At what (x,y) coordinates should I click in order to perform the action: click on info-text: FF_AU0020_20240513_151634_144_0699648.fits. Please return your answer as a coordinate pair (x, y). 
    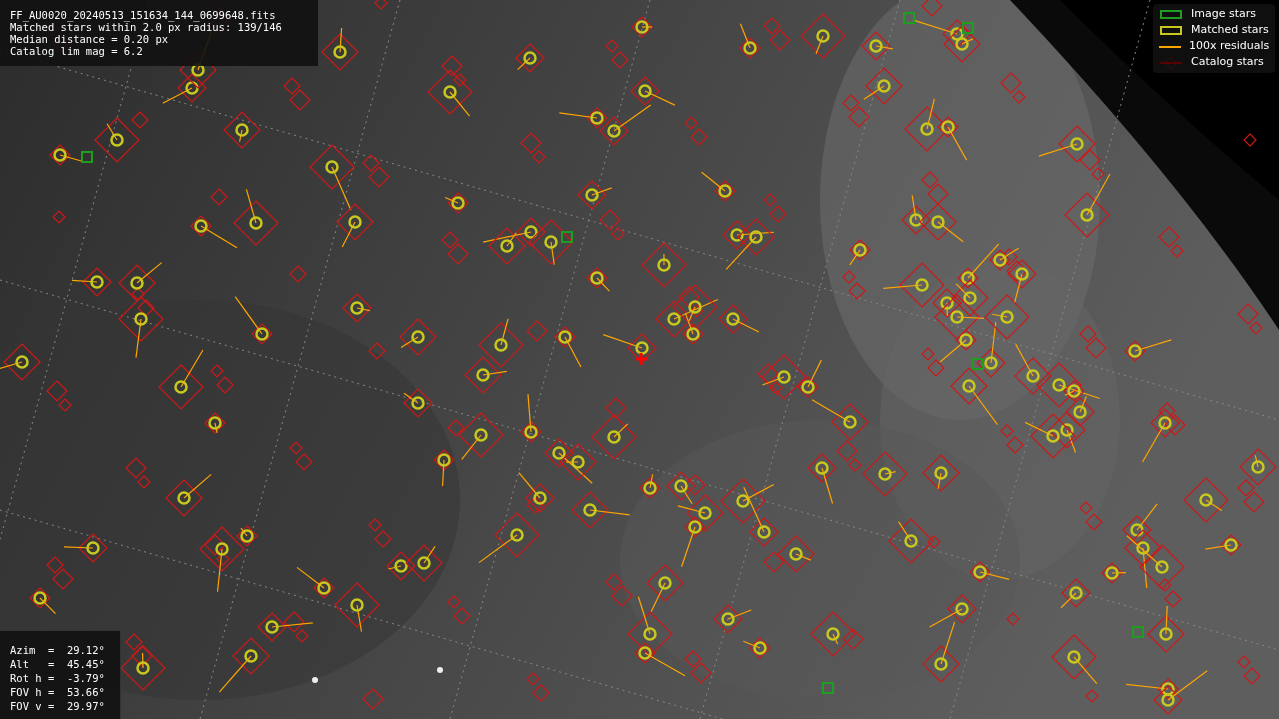
    Looking at the image, I should click on (143, 15).